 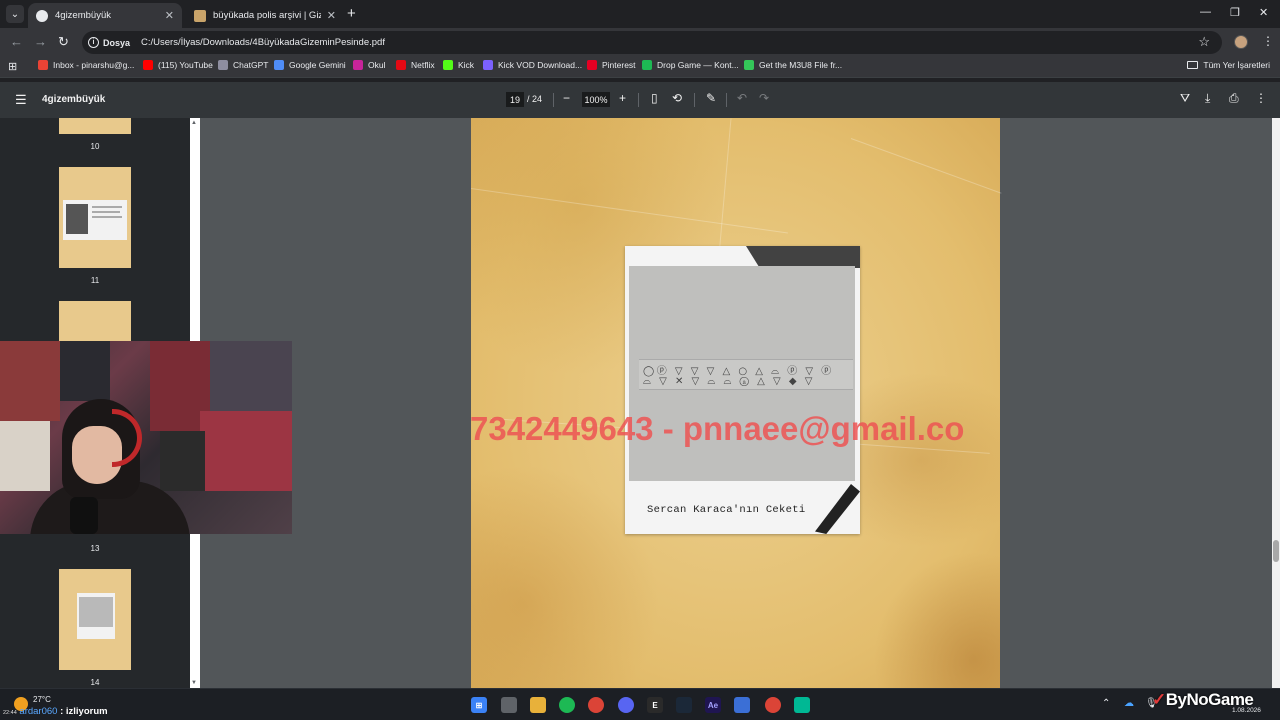 What do you see at coordinates (1106, 703) in the screenshot?
I see `tray-chevron-icon: ⌃` at bounding box center [1106, 703].